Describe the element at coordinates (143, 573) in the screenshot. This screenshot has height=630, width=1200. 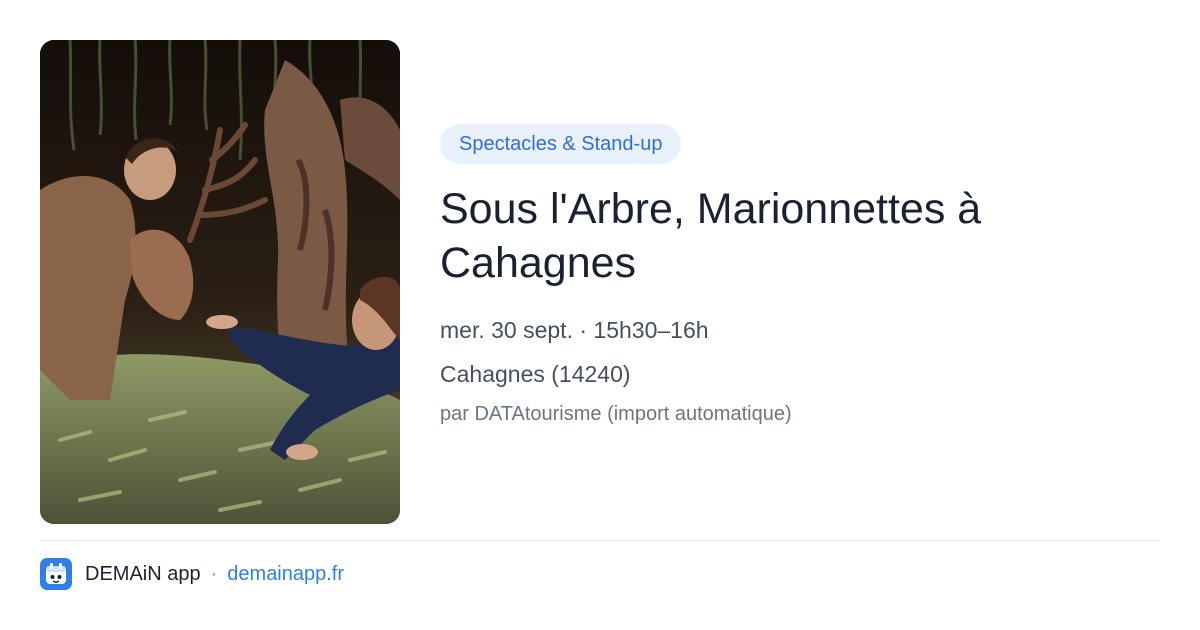
I see `app-name: DEMAiN app` at that location.